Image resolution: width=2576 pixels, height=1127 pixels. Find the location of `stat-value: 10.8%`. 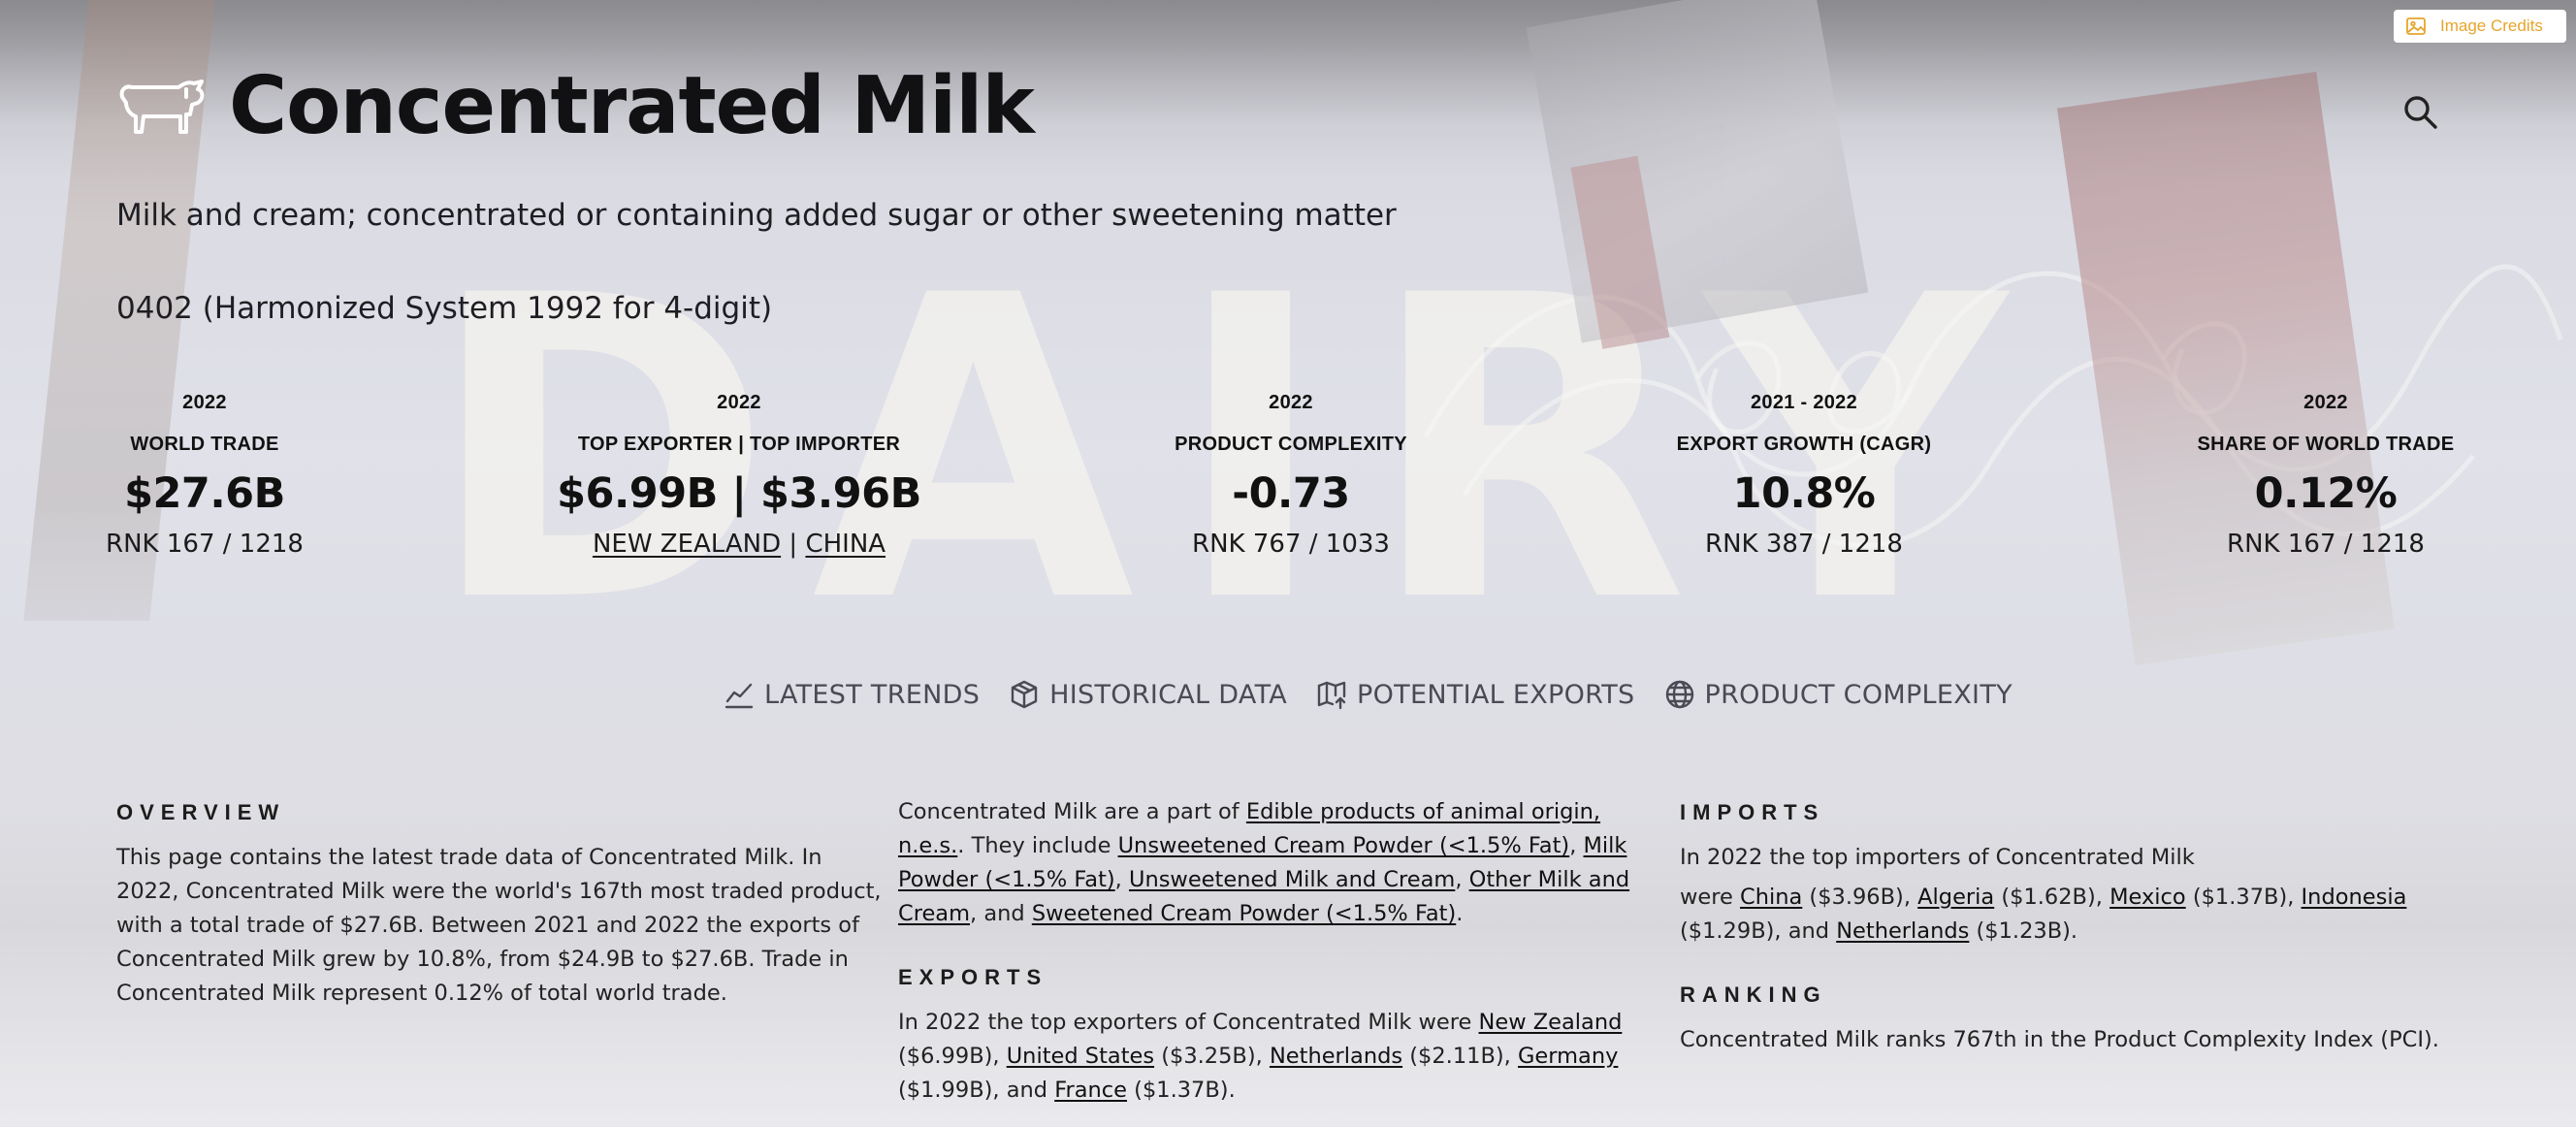

stat-value: 10.8% is located at coordinates (1804, 493).